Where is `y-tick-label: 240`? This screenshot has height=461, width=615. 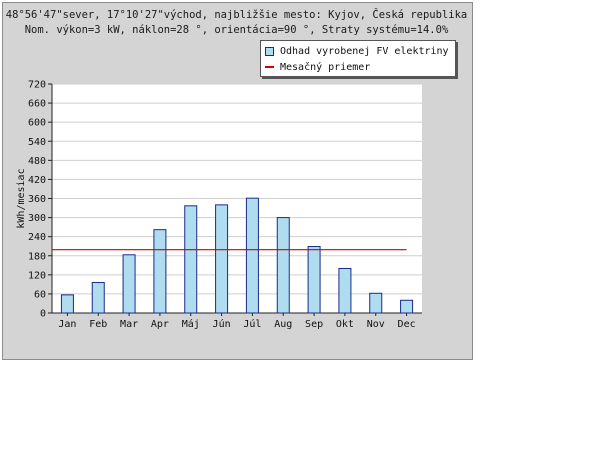
y-tick-label: 240 is located at coordinates (37, 237).